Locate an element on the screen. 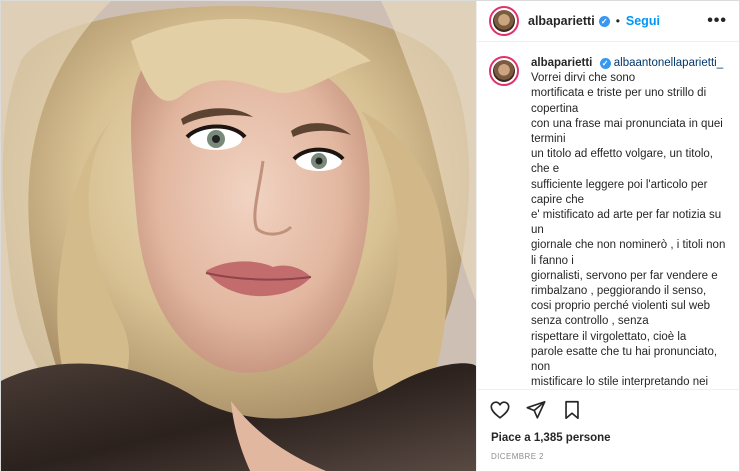 This screenshot has width=740, height=472. caption-line: giornalisti, servono per far vendere e is located at coordinates (624, 275).